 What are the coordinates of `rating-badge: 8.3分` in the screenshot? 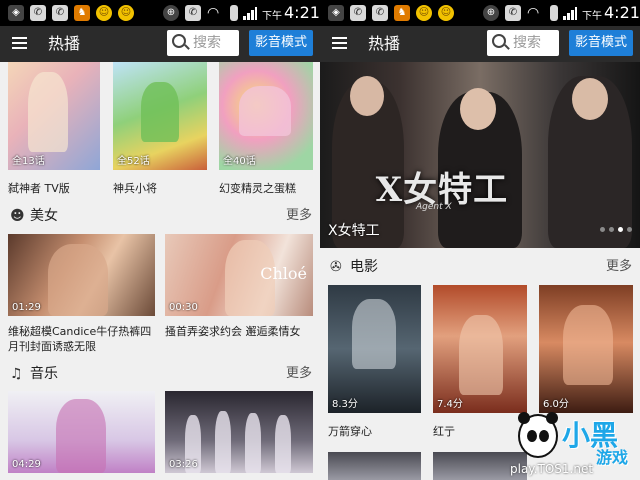 It's located at (345, 404).